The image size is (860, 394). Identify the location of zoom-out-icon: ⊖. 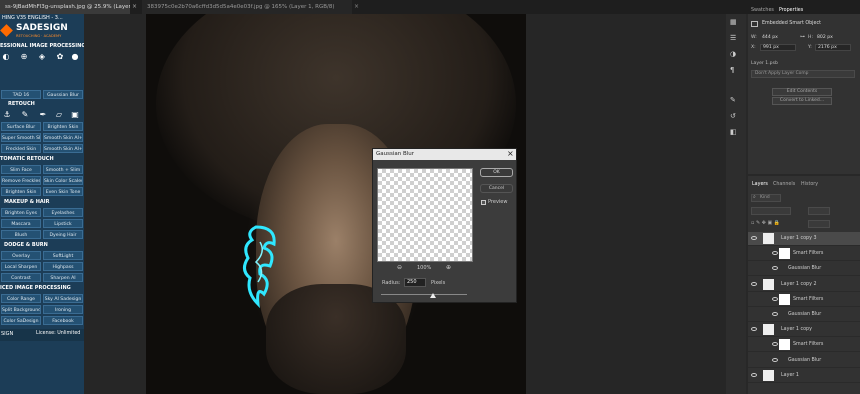
(399, 267).